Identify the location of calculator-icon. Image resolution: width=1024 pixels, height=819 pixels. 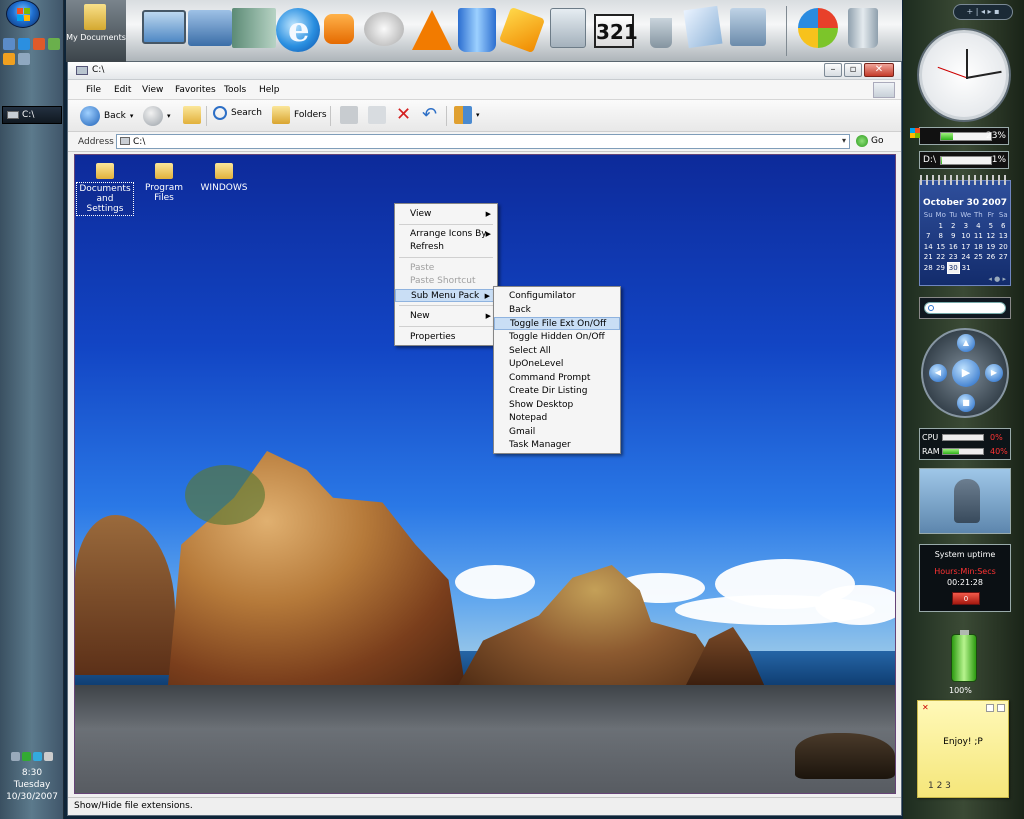
(568, 28).